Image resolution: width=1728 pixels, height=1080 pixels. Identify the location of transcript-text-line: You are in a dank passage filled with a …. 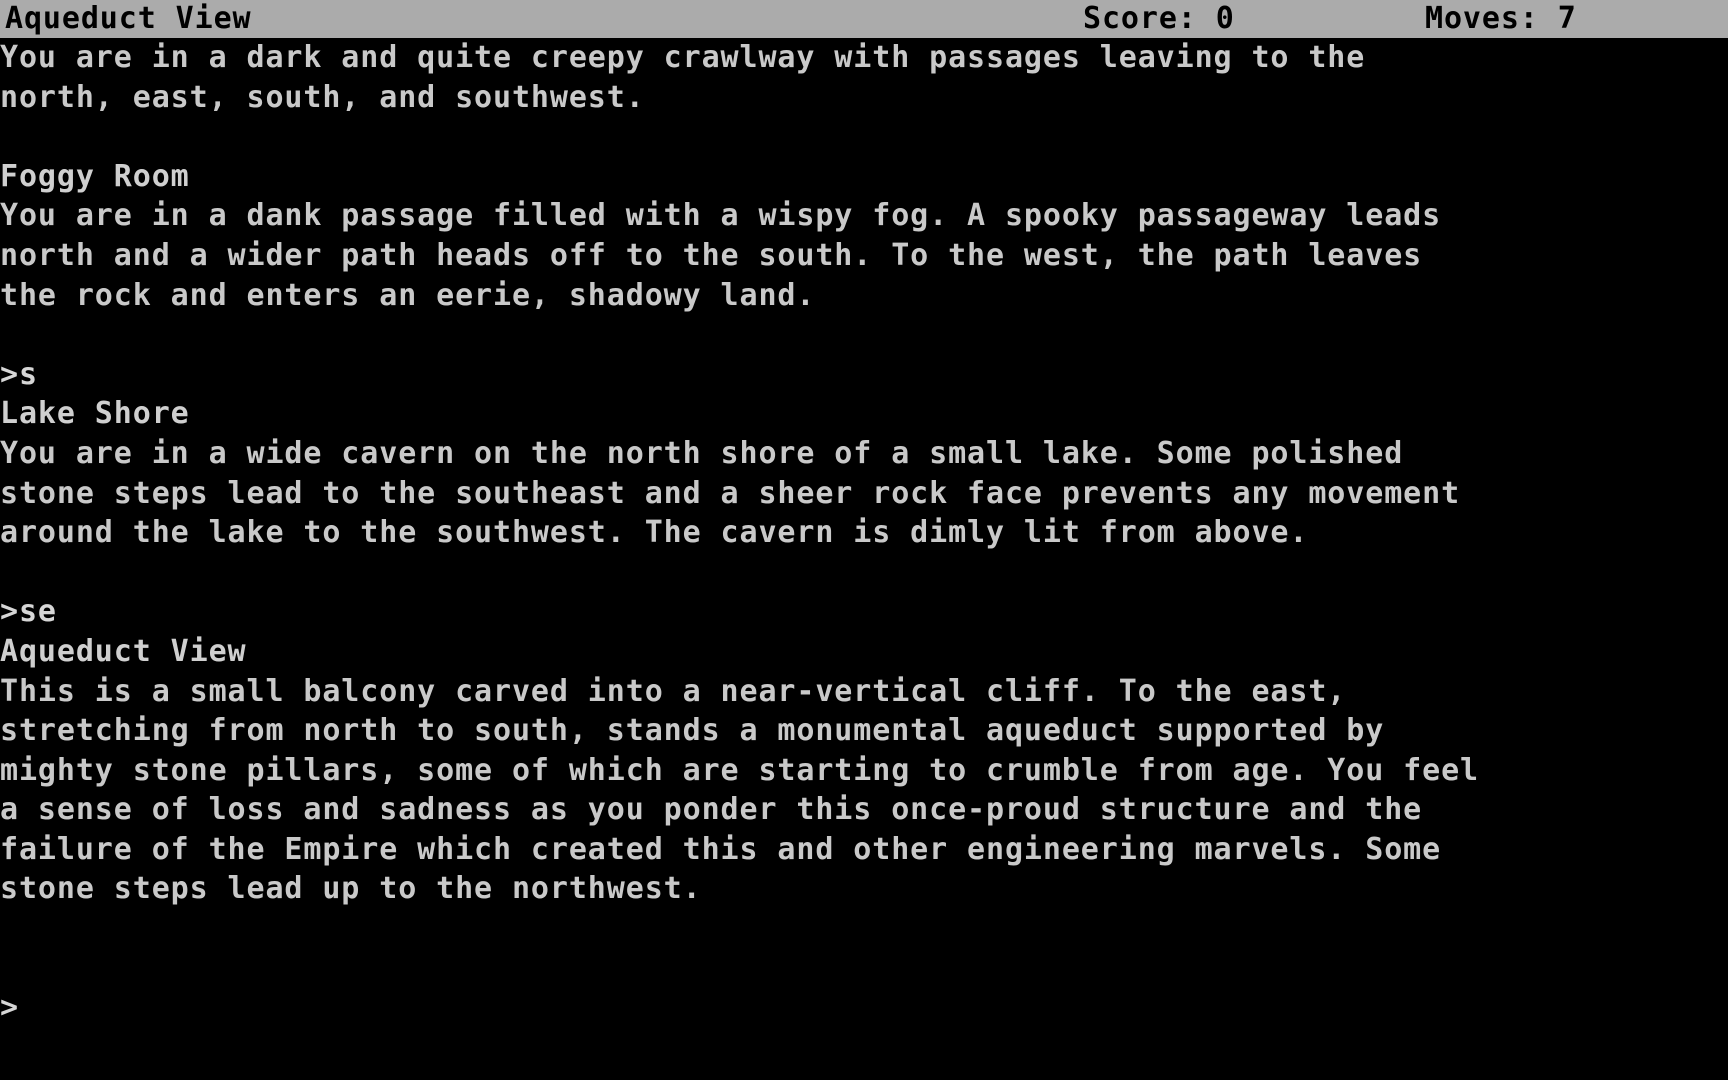
(721, 216).